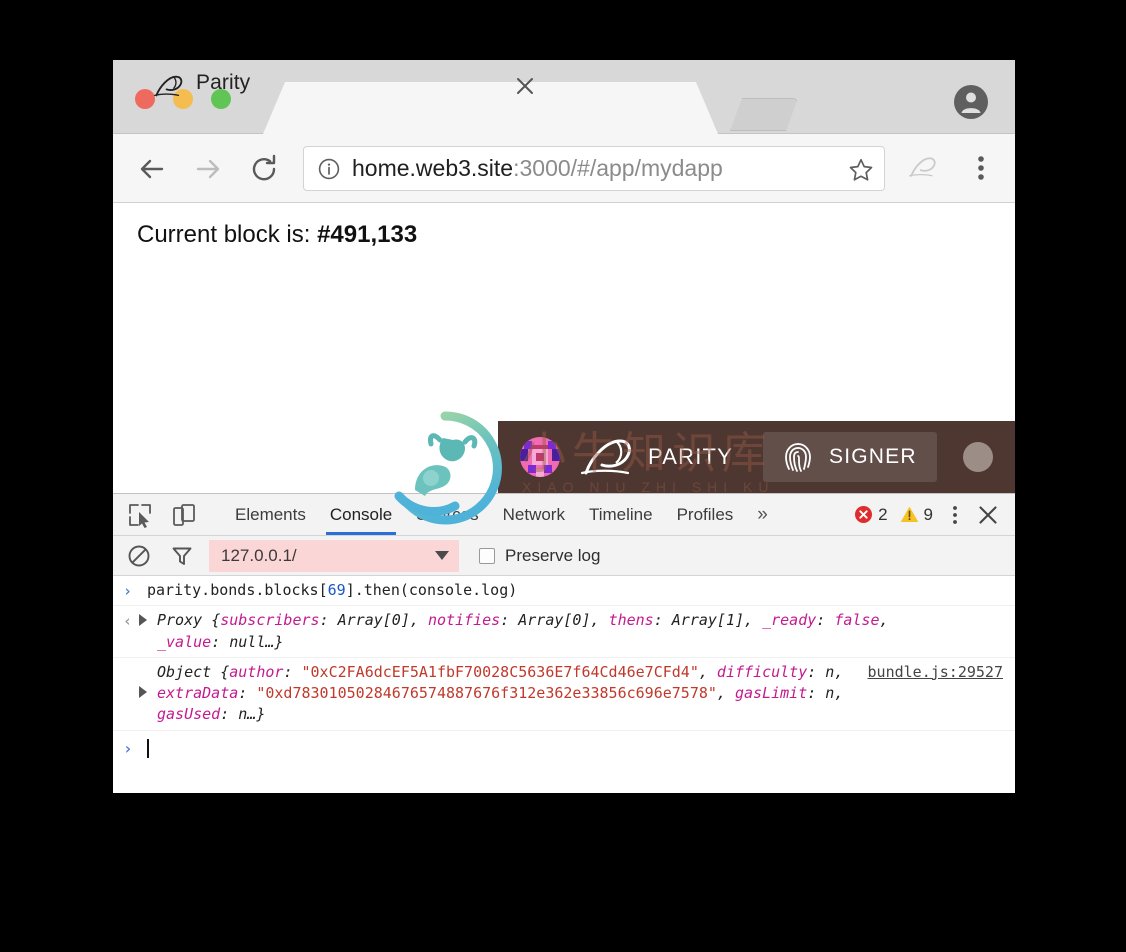  Describe the element at coordinates (981, 168) in the screenshot. I see `kebab-menu-icon` at that location.